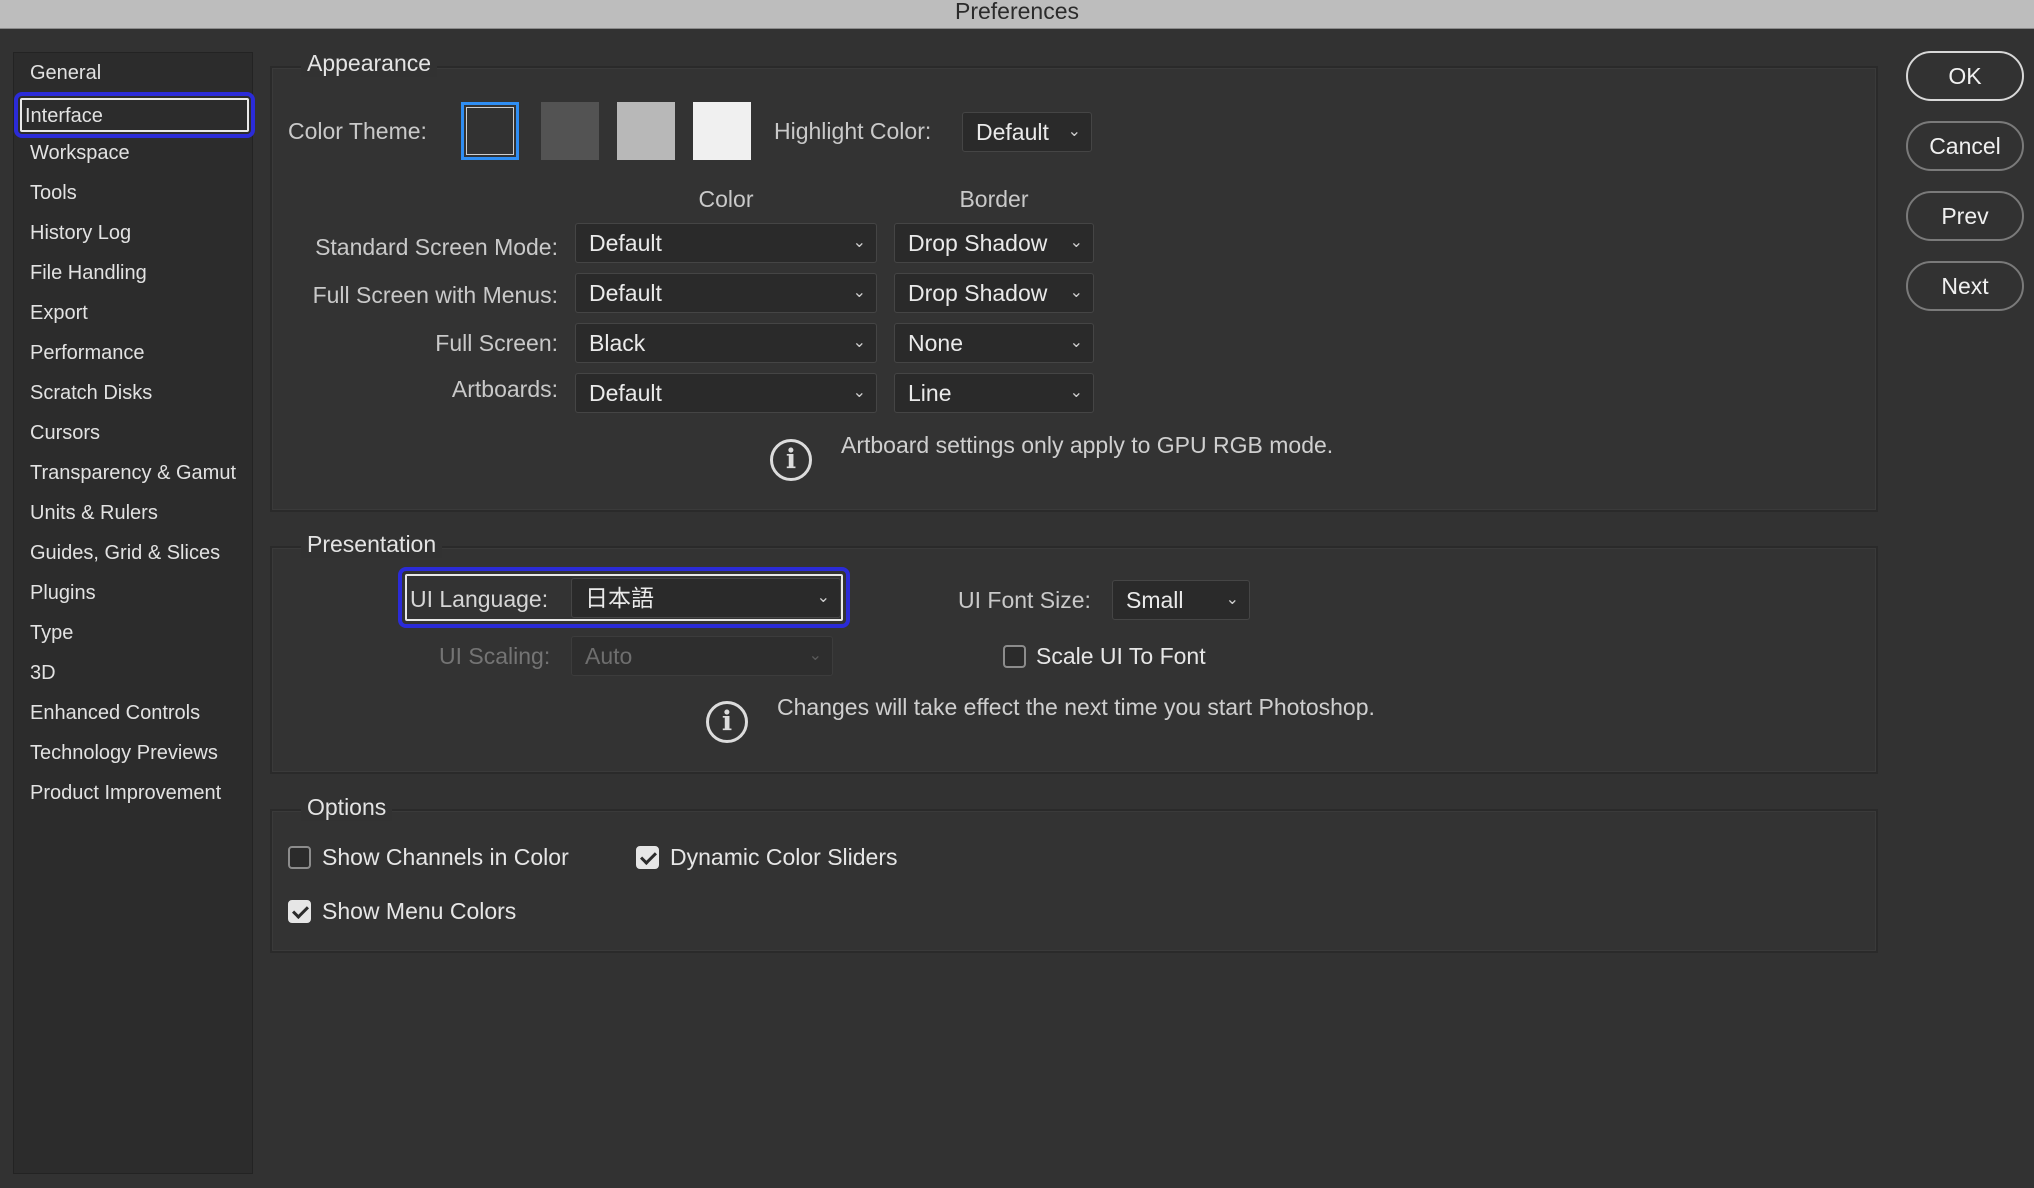  I want to click on sidebar-item-tools: Tools, so click(136, 193).